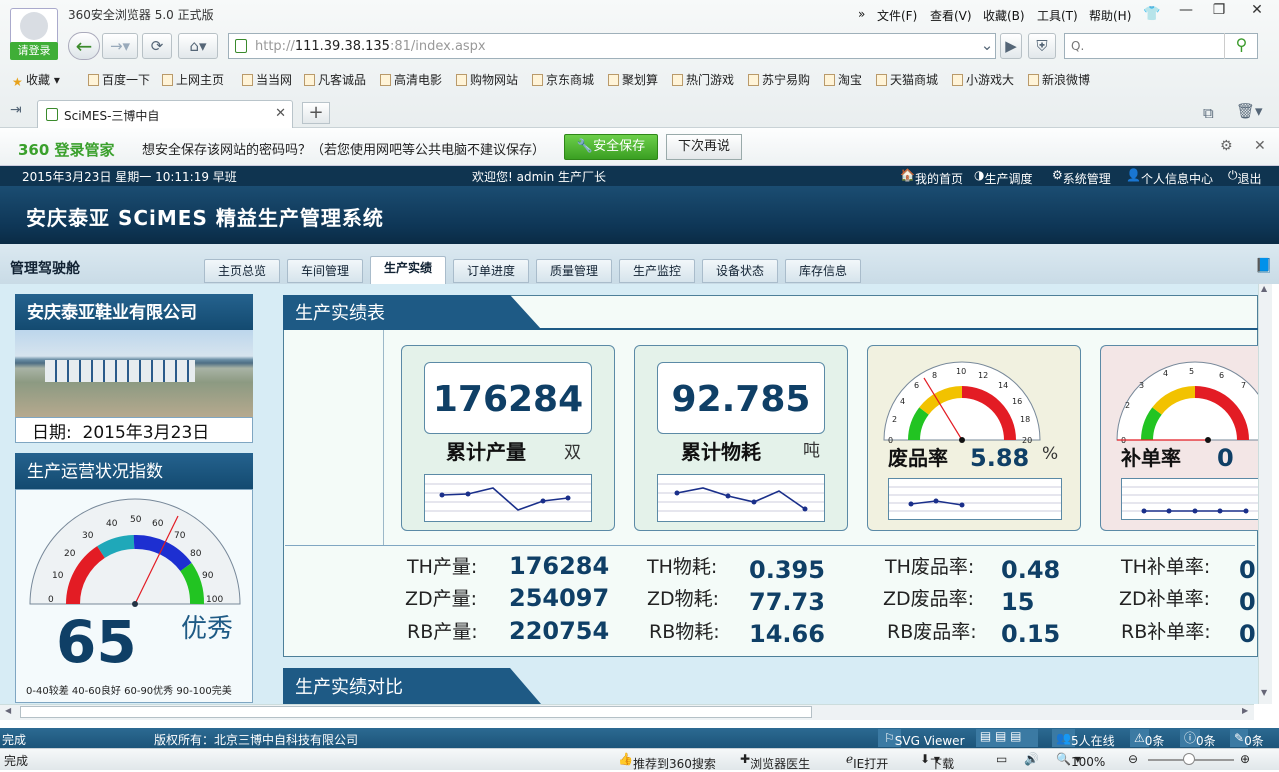 The image size is (1279, 772). What do you see at coordinates (1004, 15) in the screenshot?
I see `menu-favorites: 收藏(B)` at bounding box center [1004, 15].